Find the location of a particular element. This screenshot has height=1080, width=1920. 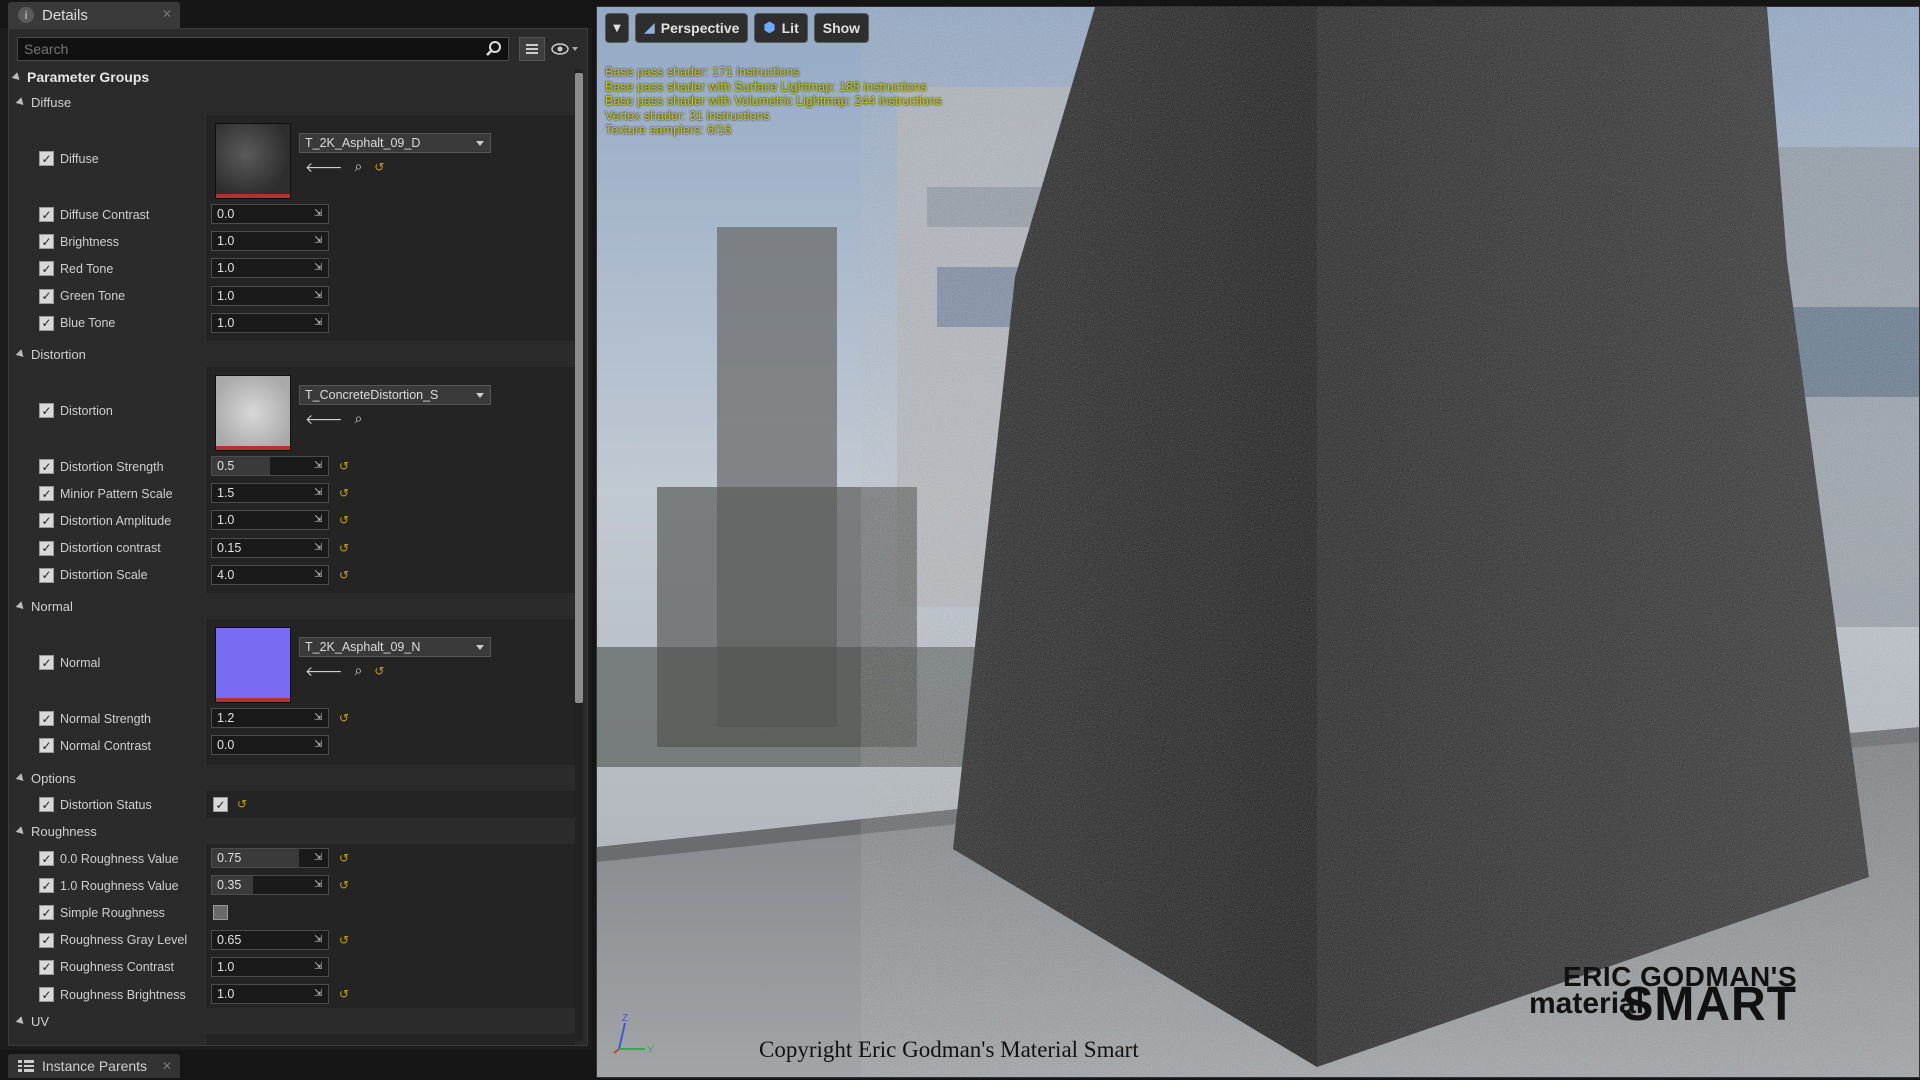

group-normal: Normal is located at coordinates (292, 606).